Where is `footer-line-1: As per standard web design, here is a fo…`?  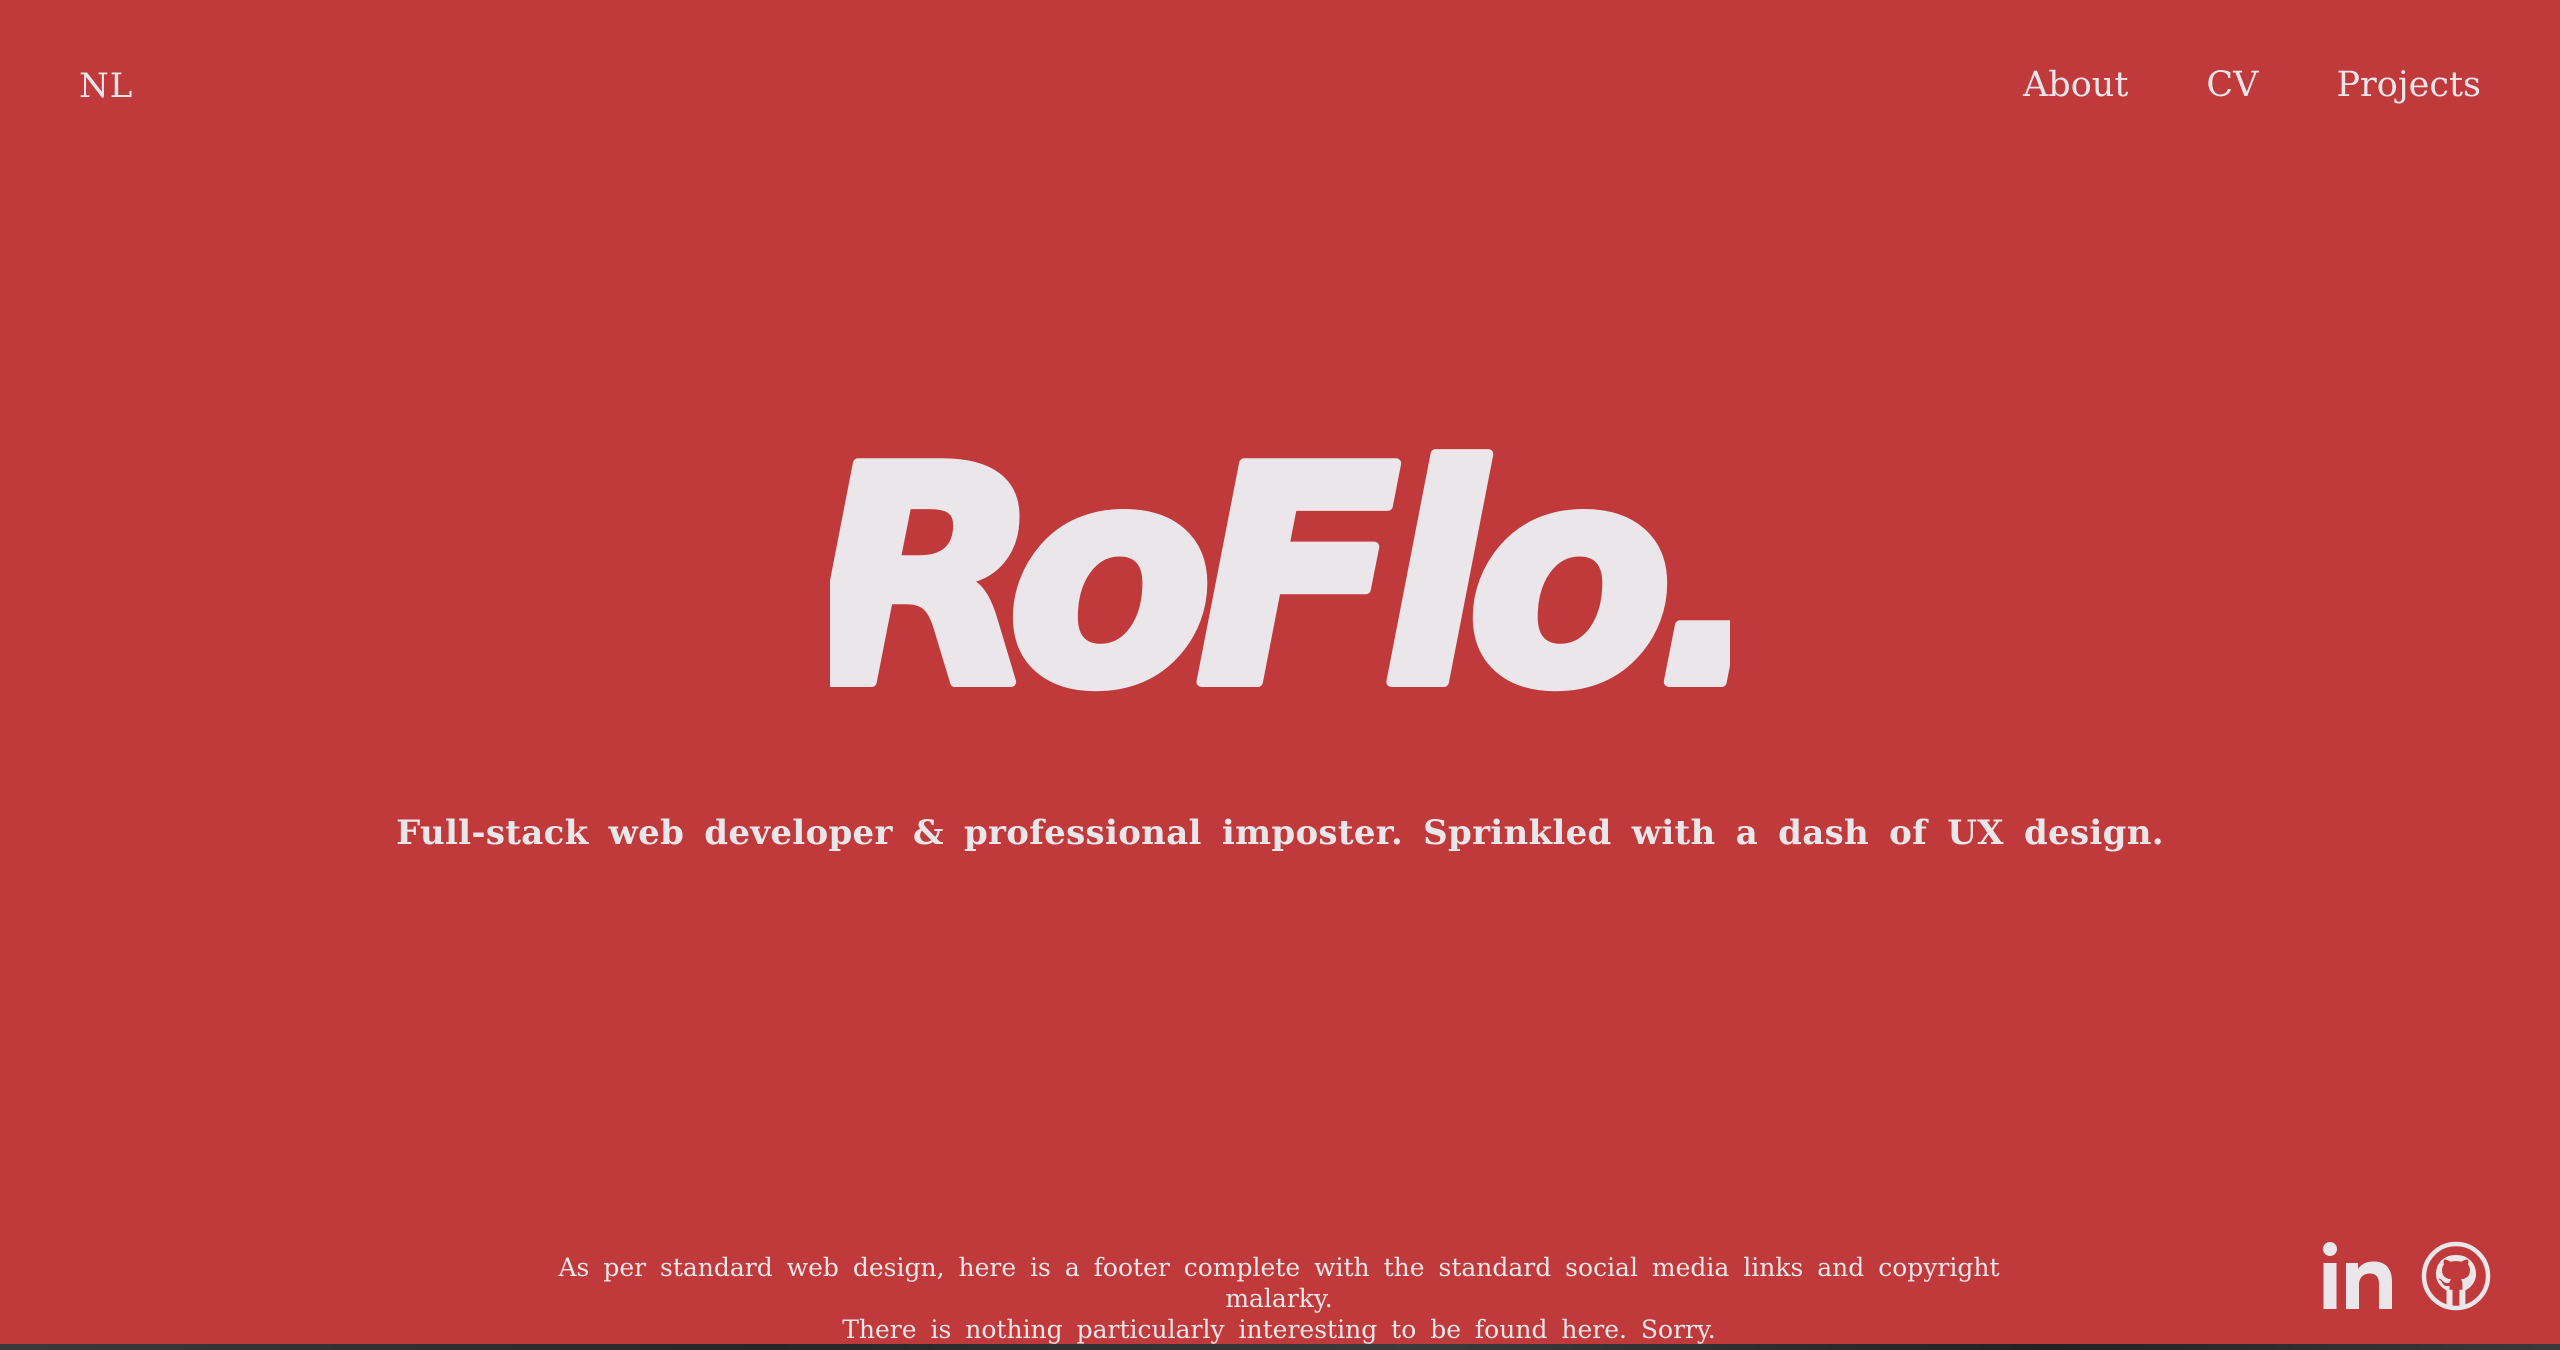 footer-line-1: As per standard web design, here is a fo… is located at coordinates (1279, 1283).